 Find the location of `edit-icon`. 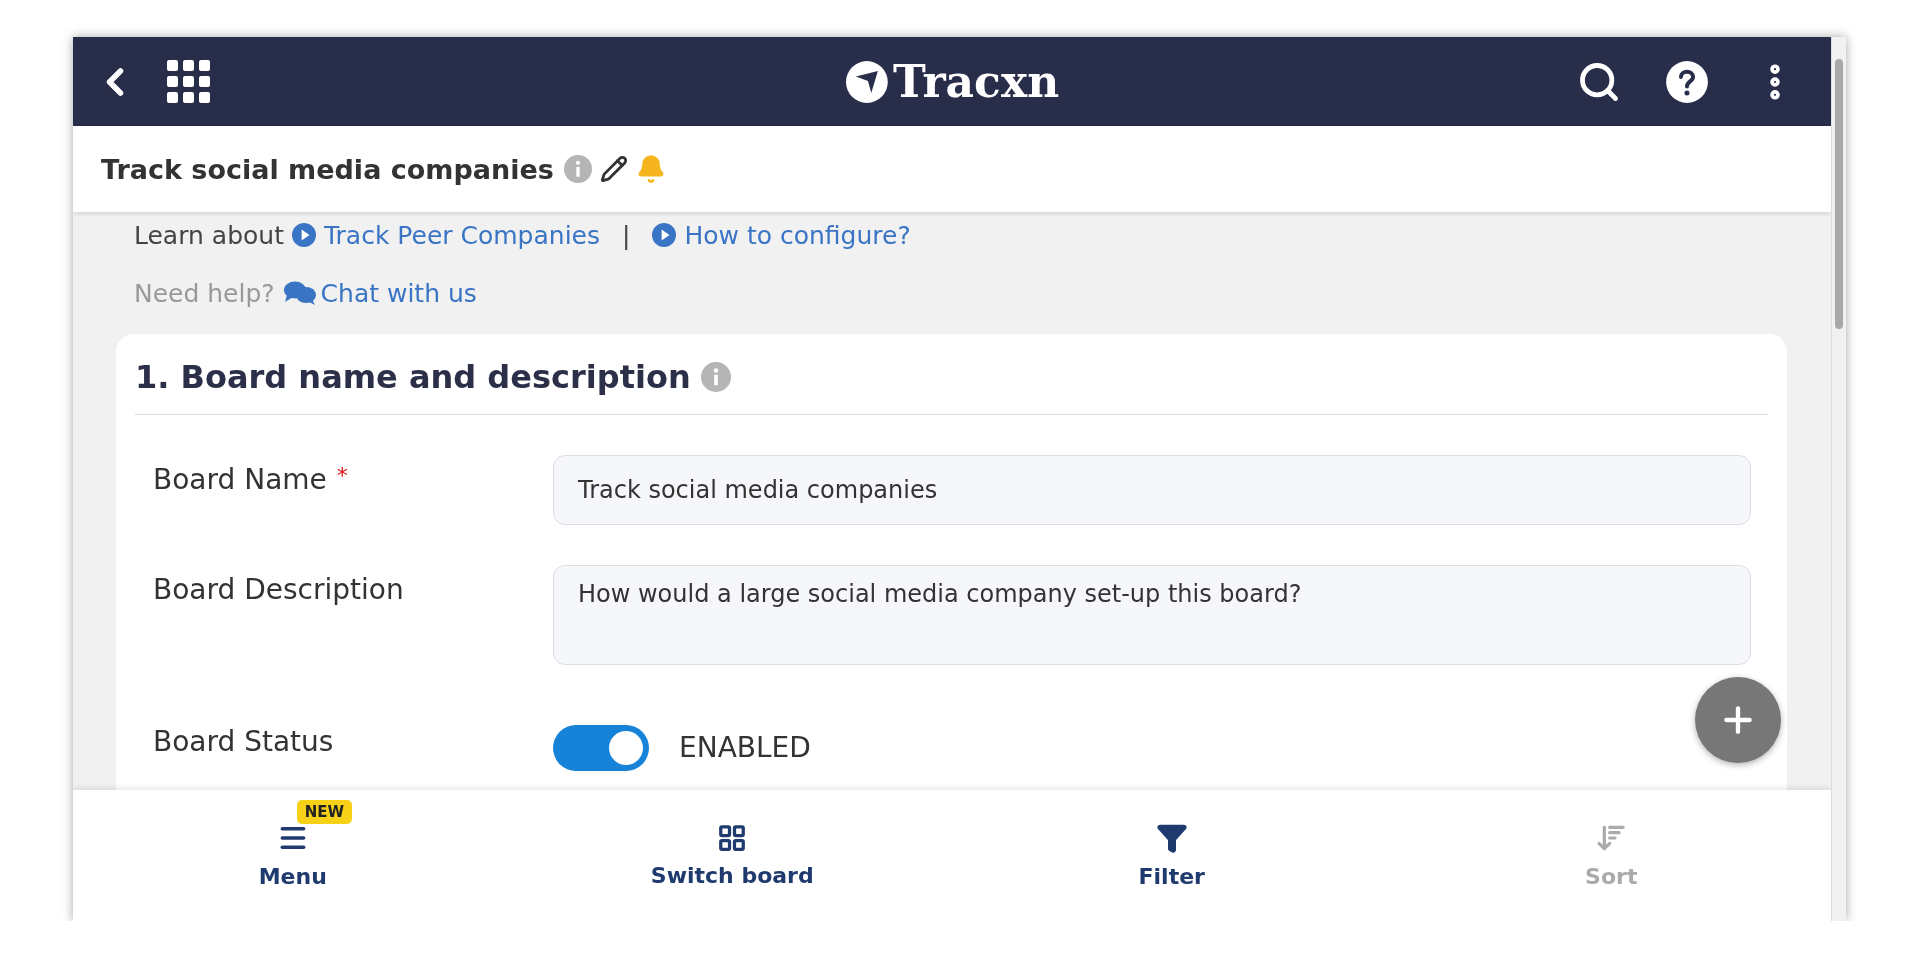

edit-icon is located at coordinates (613, 169).